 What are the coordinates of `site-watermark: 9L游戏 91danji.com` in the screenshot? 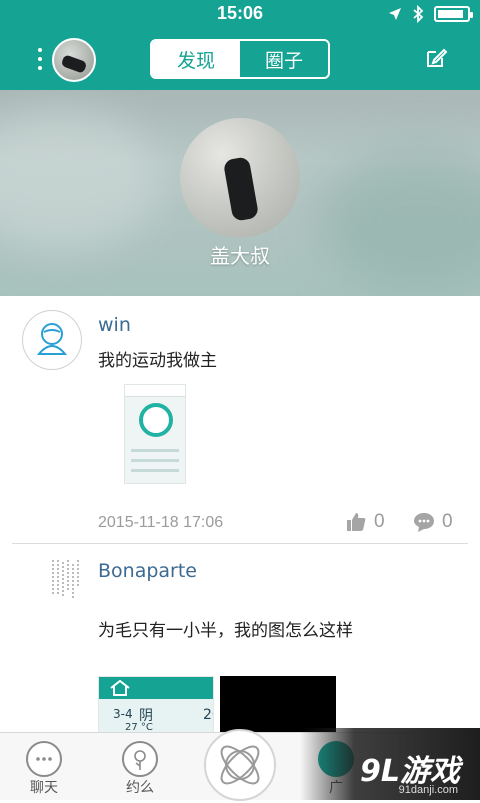 It's located at (390, 764).